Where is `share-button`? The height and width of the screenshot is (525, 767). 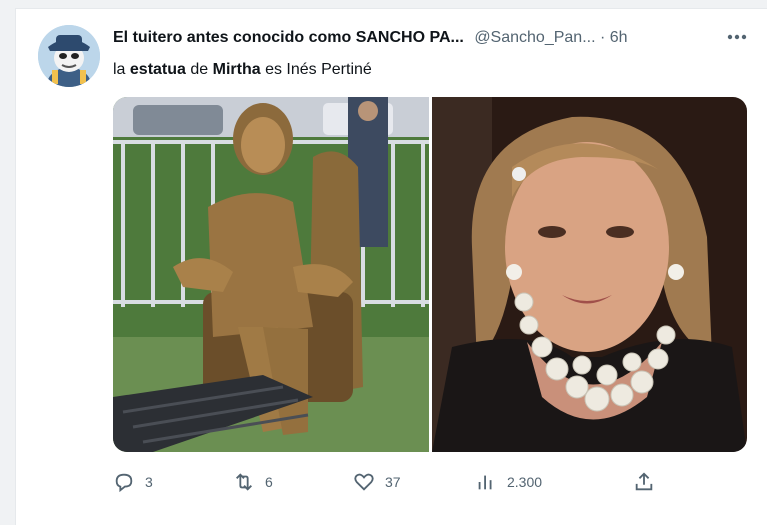 share-button is located at coordinates (649, 482).